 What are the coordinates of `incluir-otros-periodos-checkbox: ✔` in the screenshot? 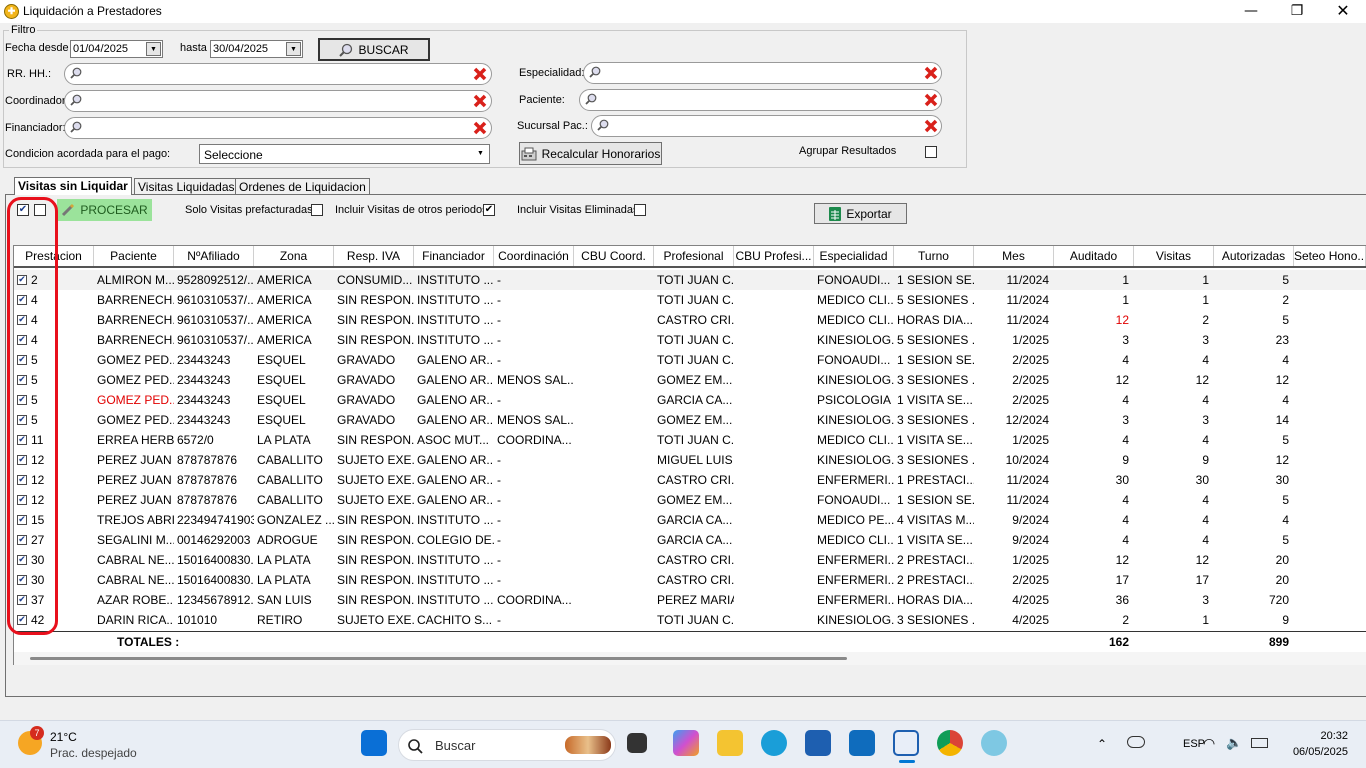 It's located at (489, 210).